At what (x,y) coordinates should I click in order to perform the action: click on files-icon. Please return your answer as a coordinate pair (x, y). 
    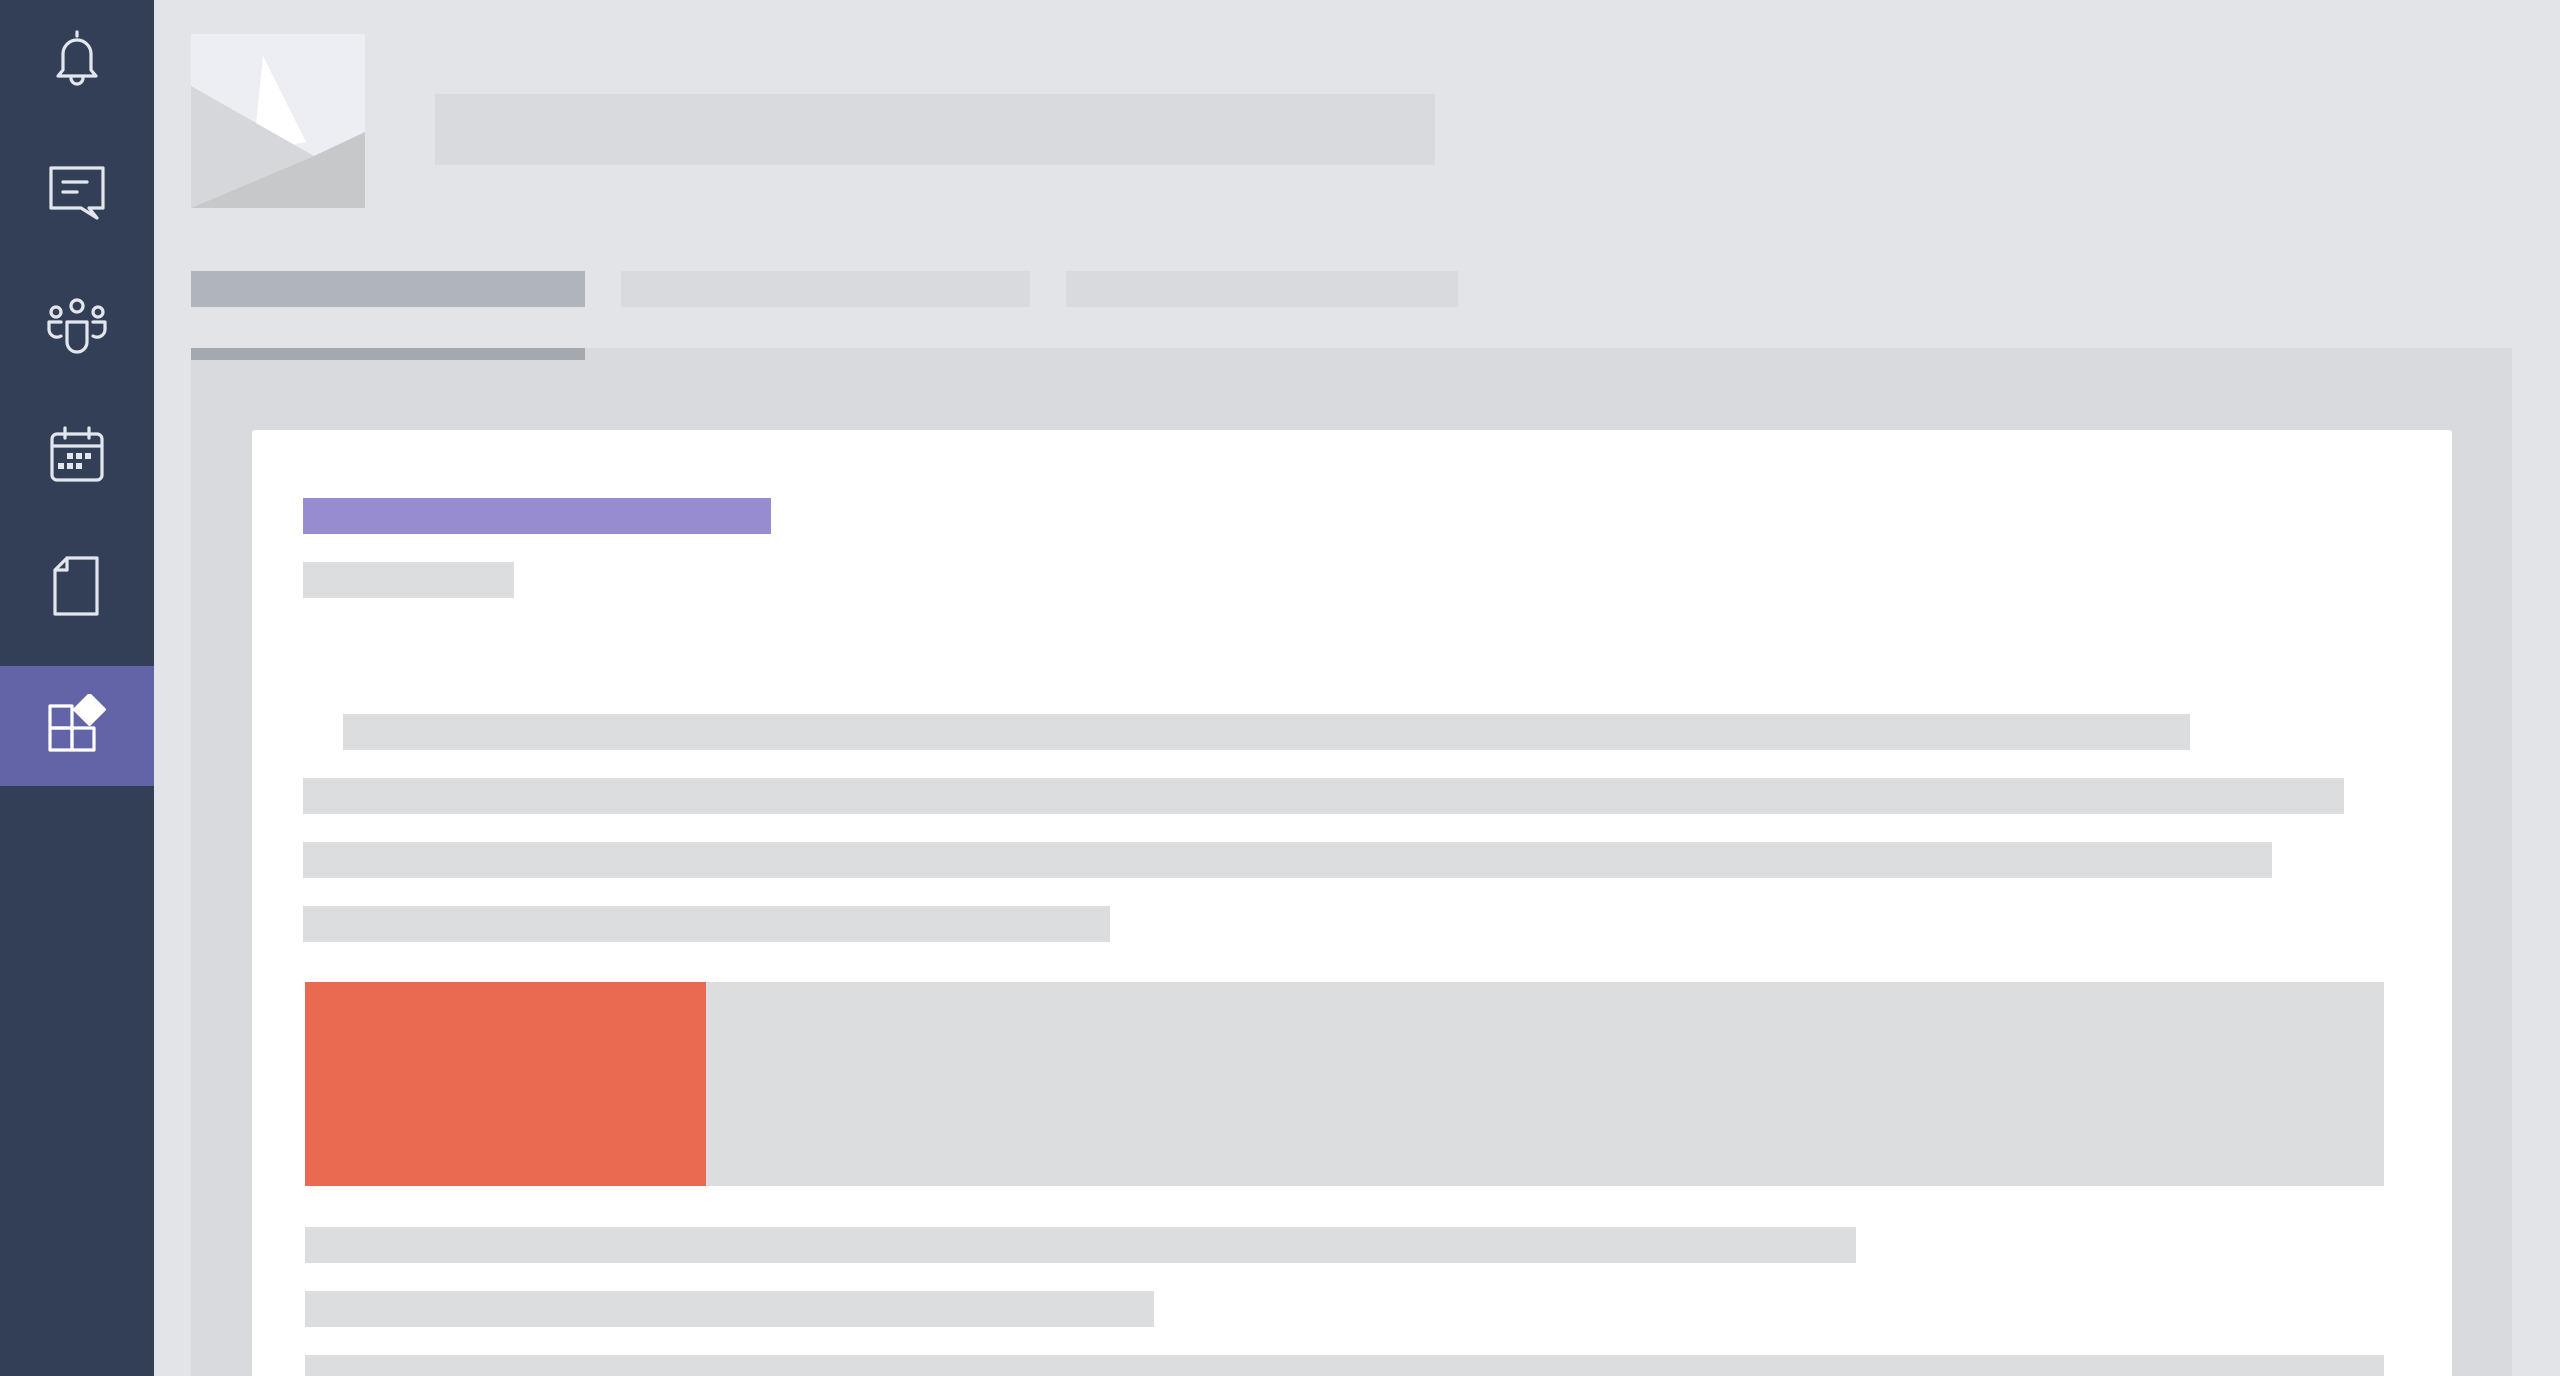
    Looking at the image, I should click on (76, 586).